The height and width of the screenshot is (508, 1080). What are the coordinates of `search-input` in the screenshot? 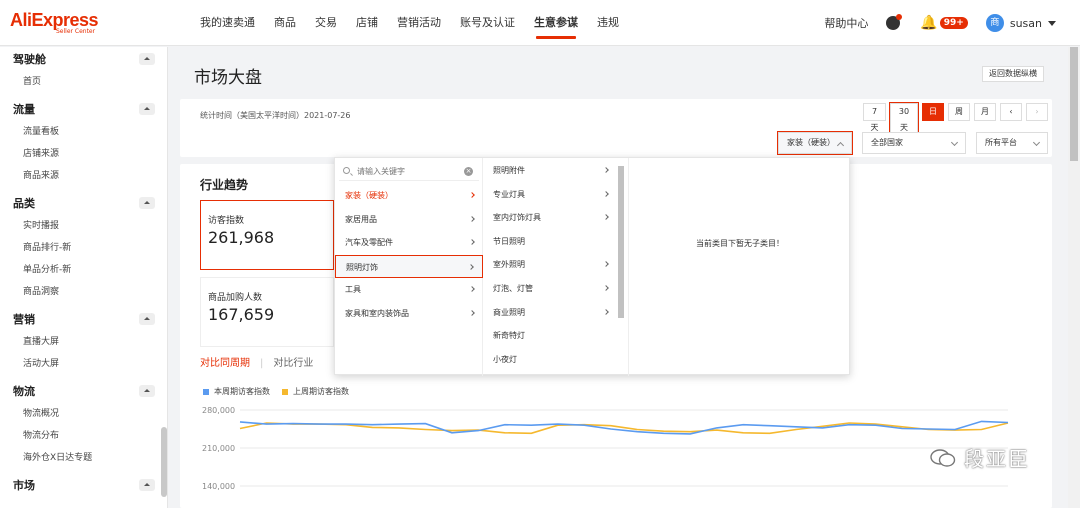 It's located at (407, 171).